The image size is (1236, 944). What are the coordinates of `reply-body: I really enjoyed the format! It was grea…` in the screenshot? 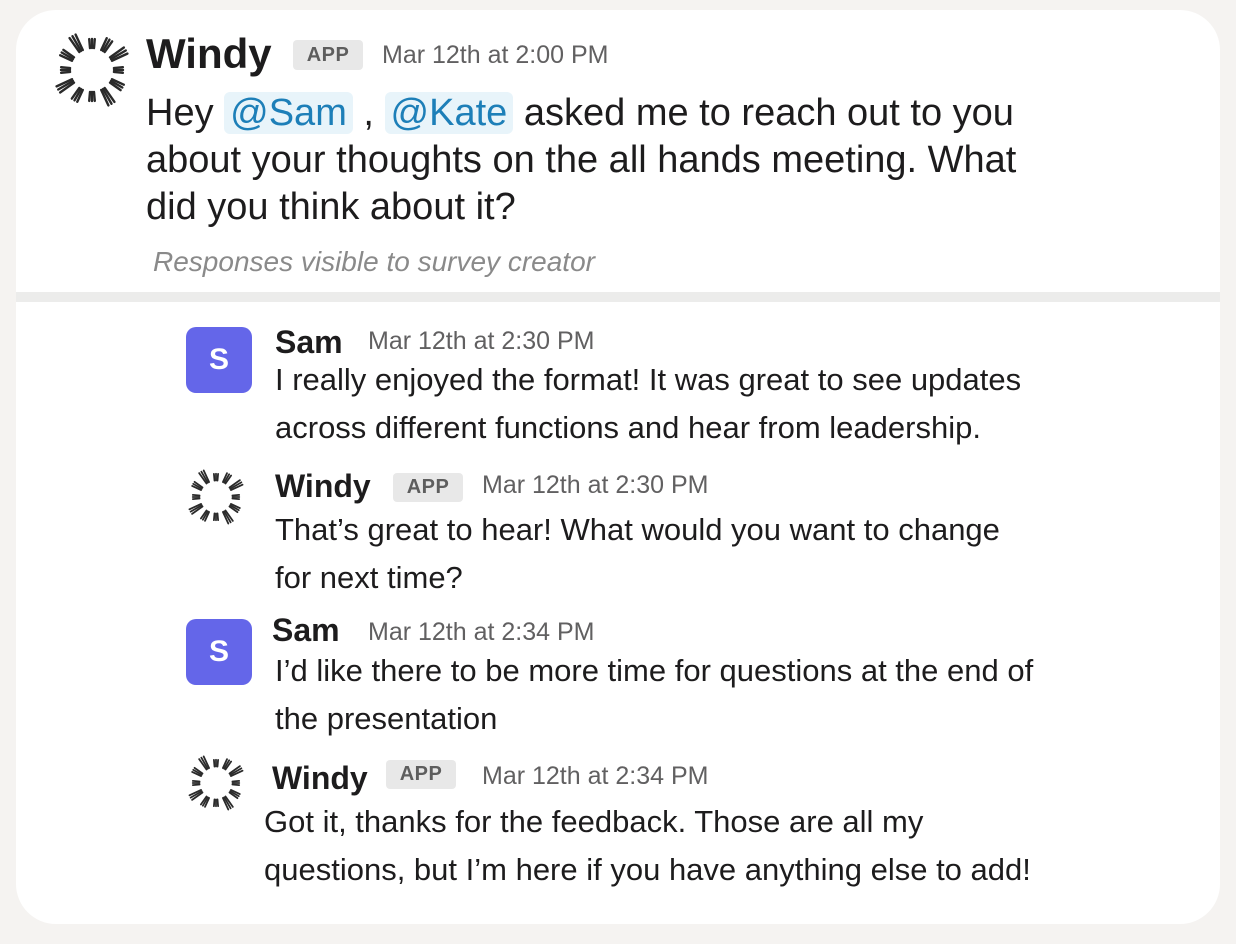 It's located at (648, 404).